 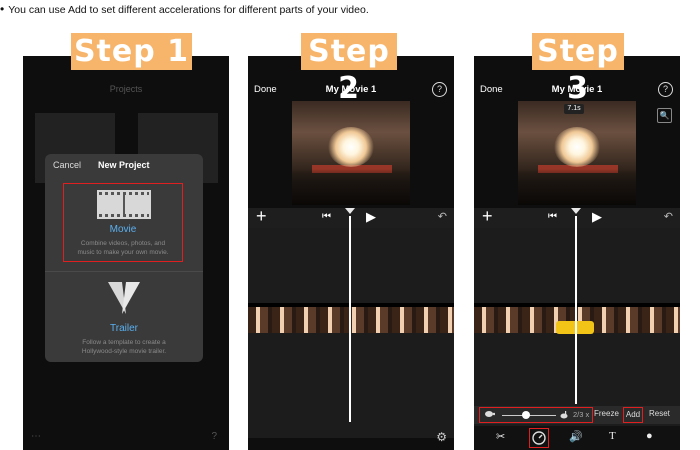 I want to click on editing-tools: ✂ 🔊 T ●, so click(x=577, y=438).